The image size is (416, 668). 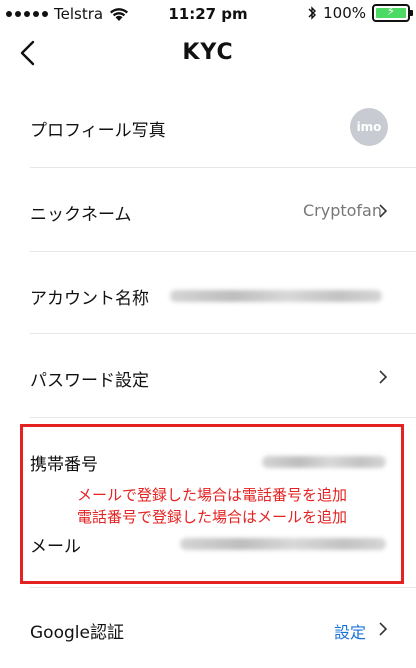 What do you see at coordinates (369, 127) in the screenshot?
I see `avatar: imo` at bounding box center [369, 127].